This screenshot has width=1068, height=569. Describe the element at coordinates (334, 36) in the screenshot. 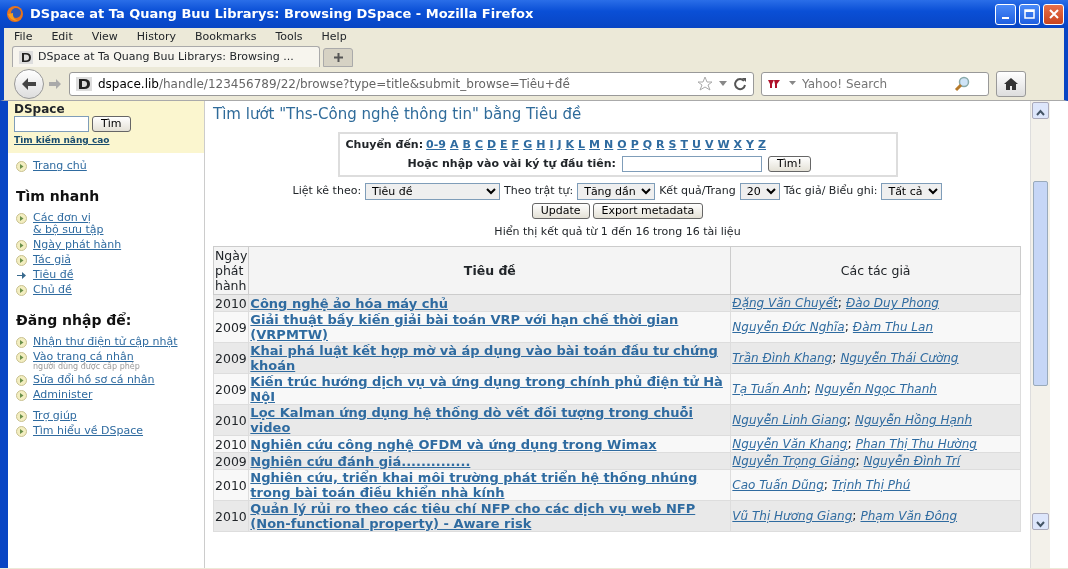

I see `menu-item: Help` at that location.